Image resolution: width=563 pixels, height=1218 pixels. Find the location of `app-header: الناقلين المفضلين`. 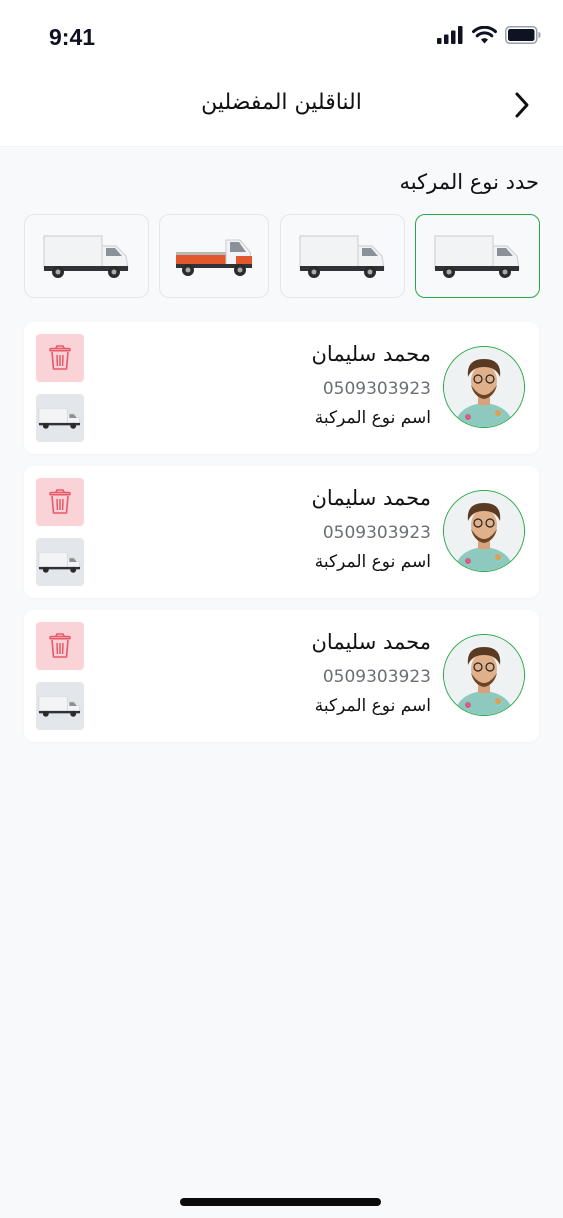

app-header: الناقلين المفضلين is located at coordinates (281, 108).